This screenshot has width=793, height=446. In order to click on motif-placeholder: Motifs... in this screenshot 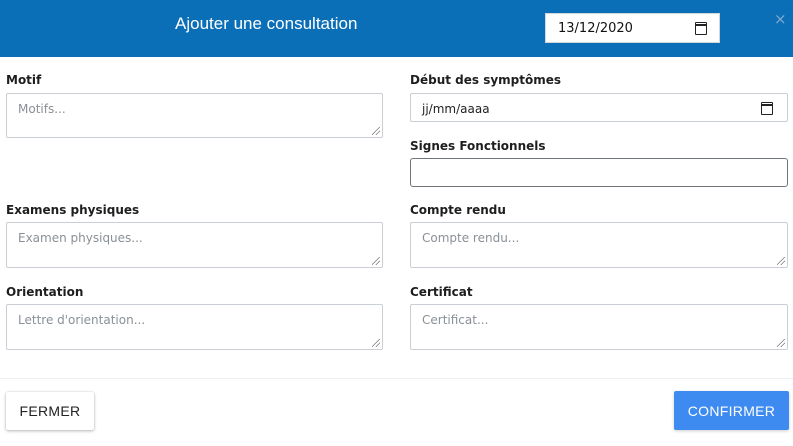, I will do `click(42, 109)`.